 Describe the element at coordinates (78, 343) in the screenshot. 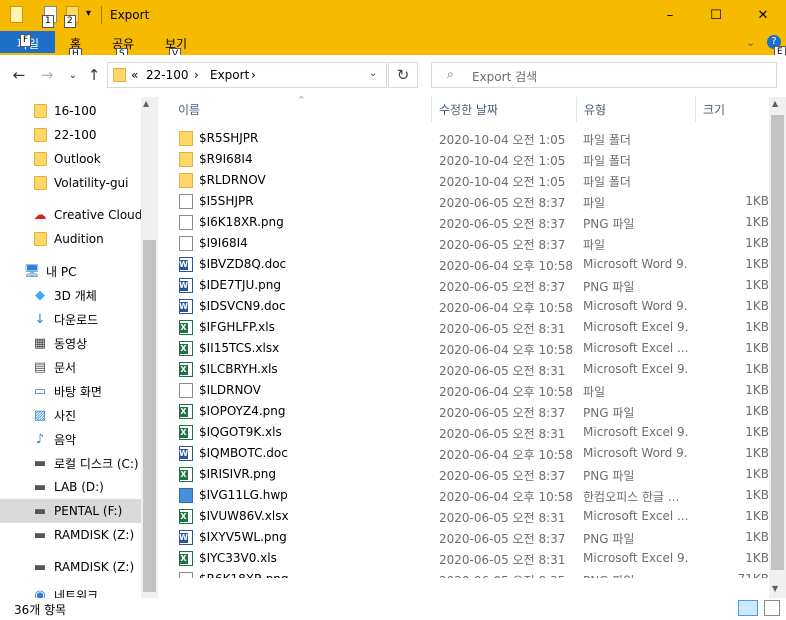

I see `nav-item: ▦ 동영상` at that location.